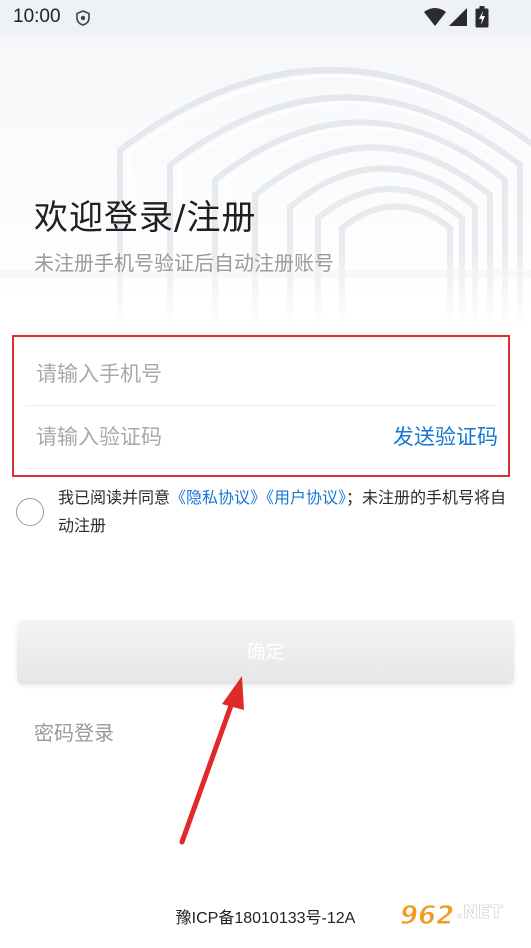  I want to click on code-field: 发送验证码, so click(262, 438).